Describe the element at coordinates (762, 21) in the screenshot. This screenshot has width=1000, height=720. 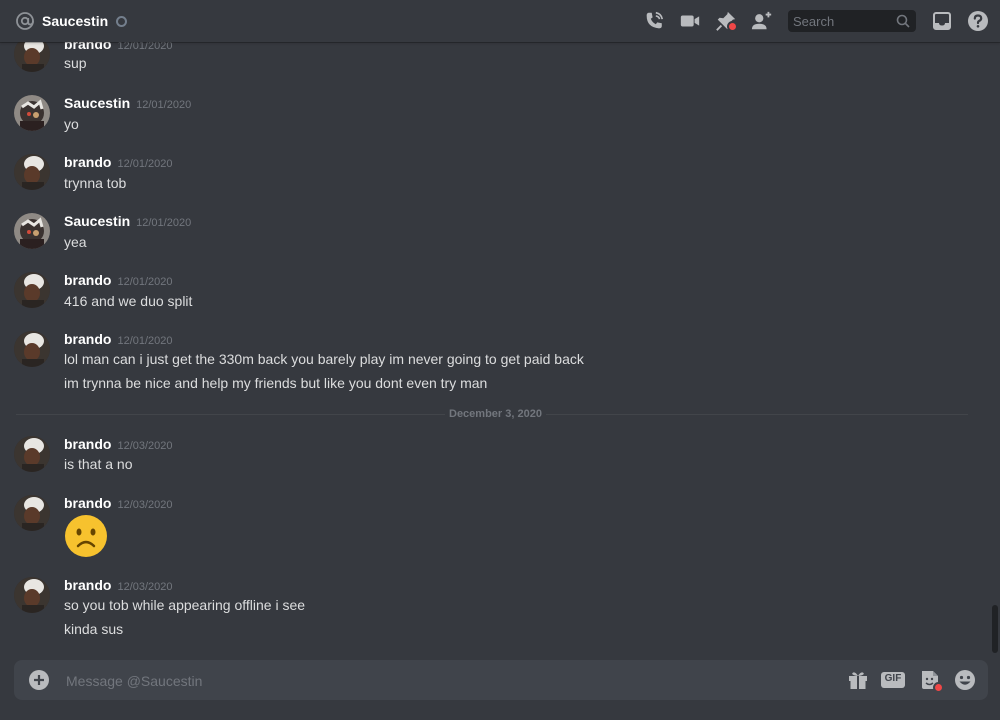
I see `add-friend-icon` at that location.